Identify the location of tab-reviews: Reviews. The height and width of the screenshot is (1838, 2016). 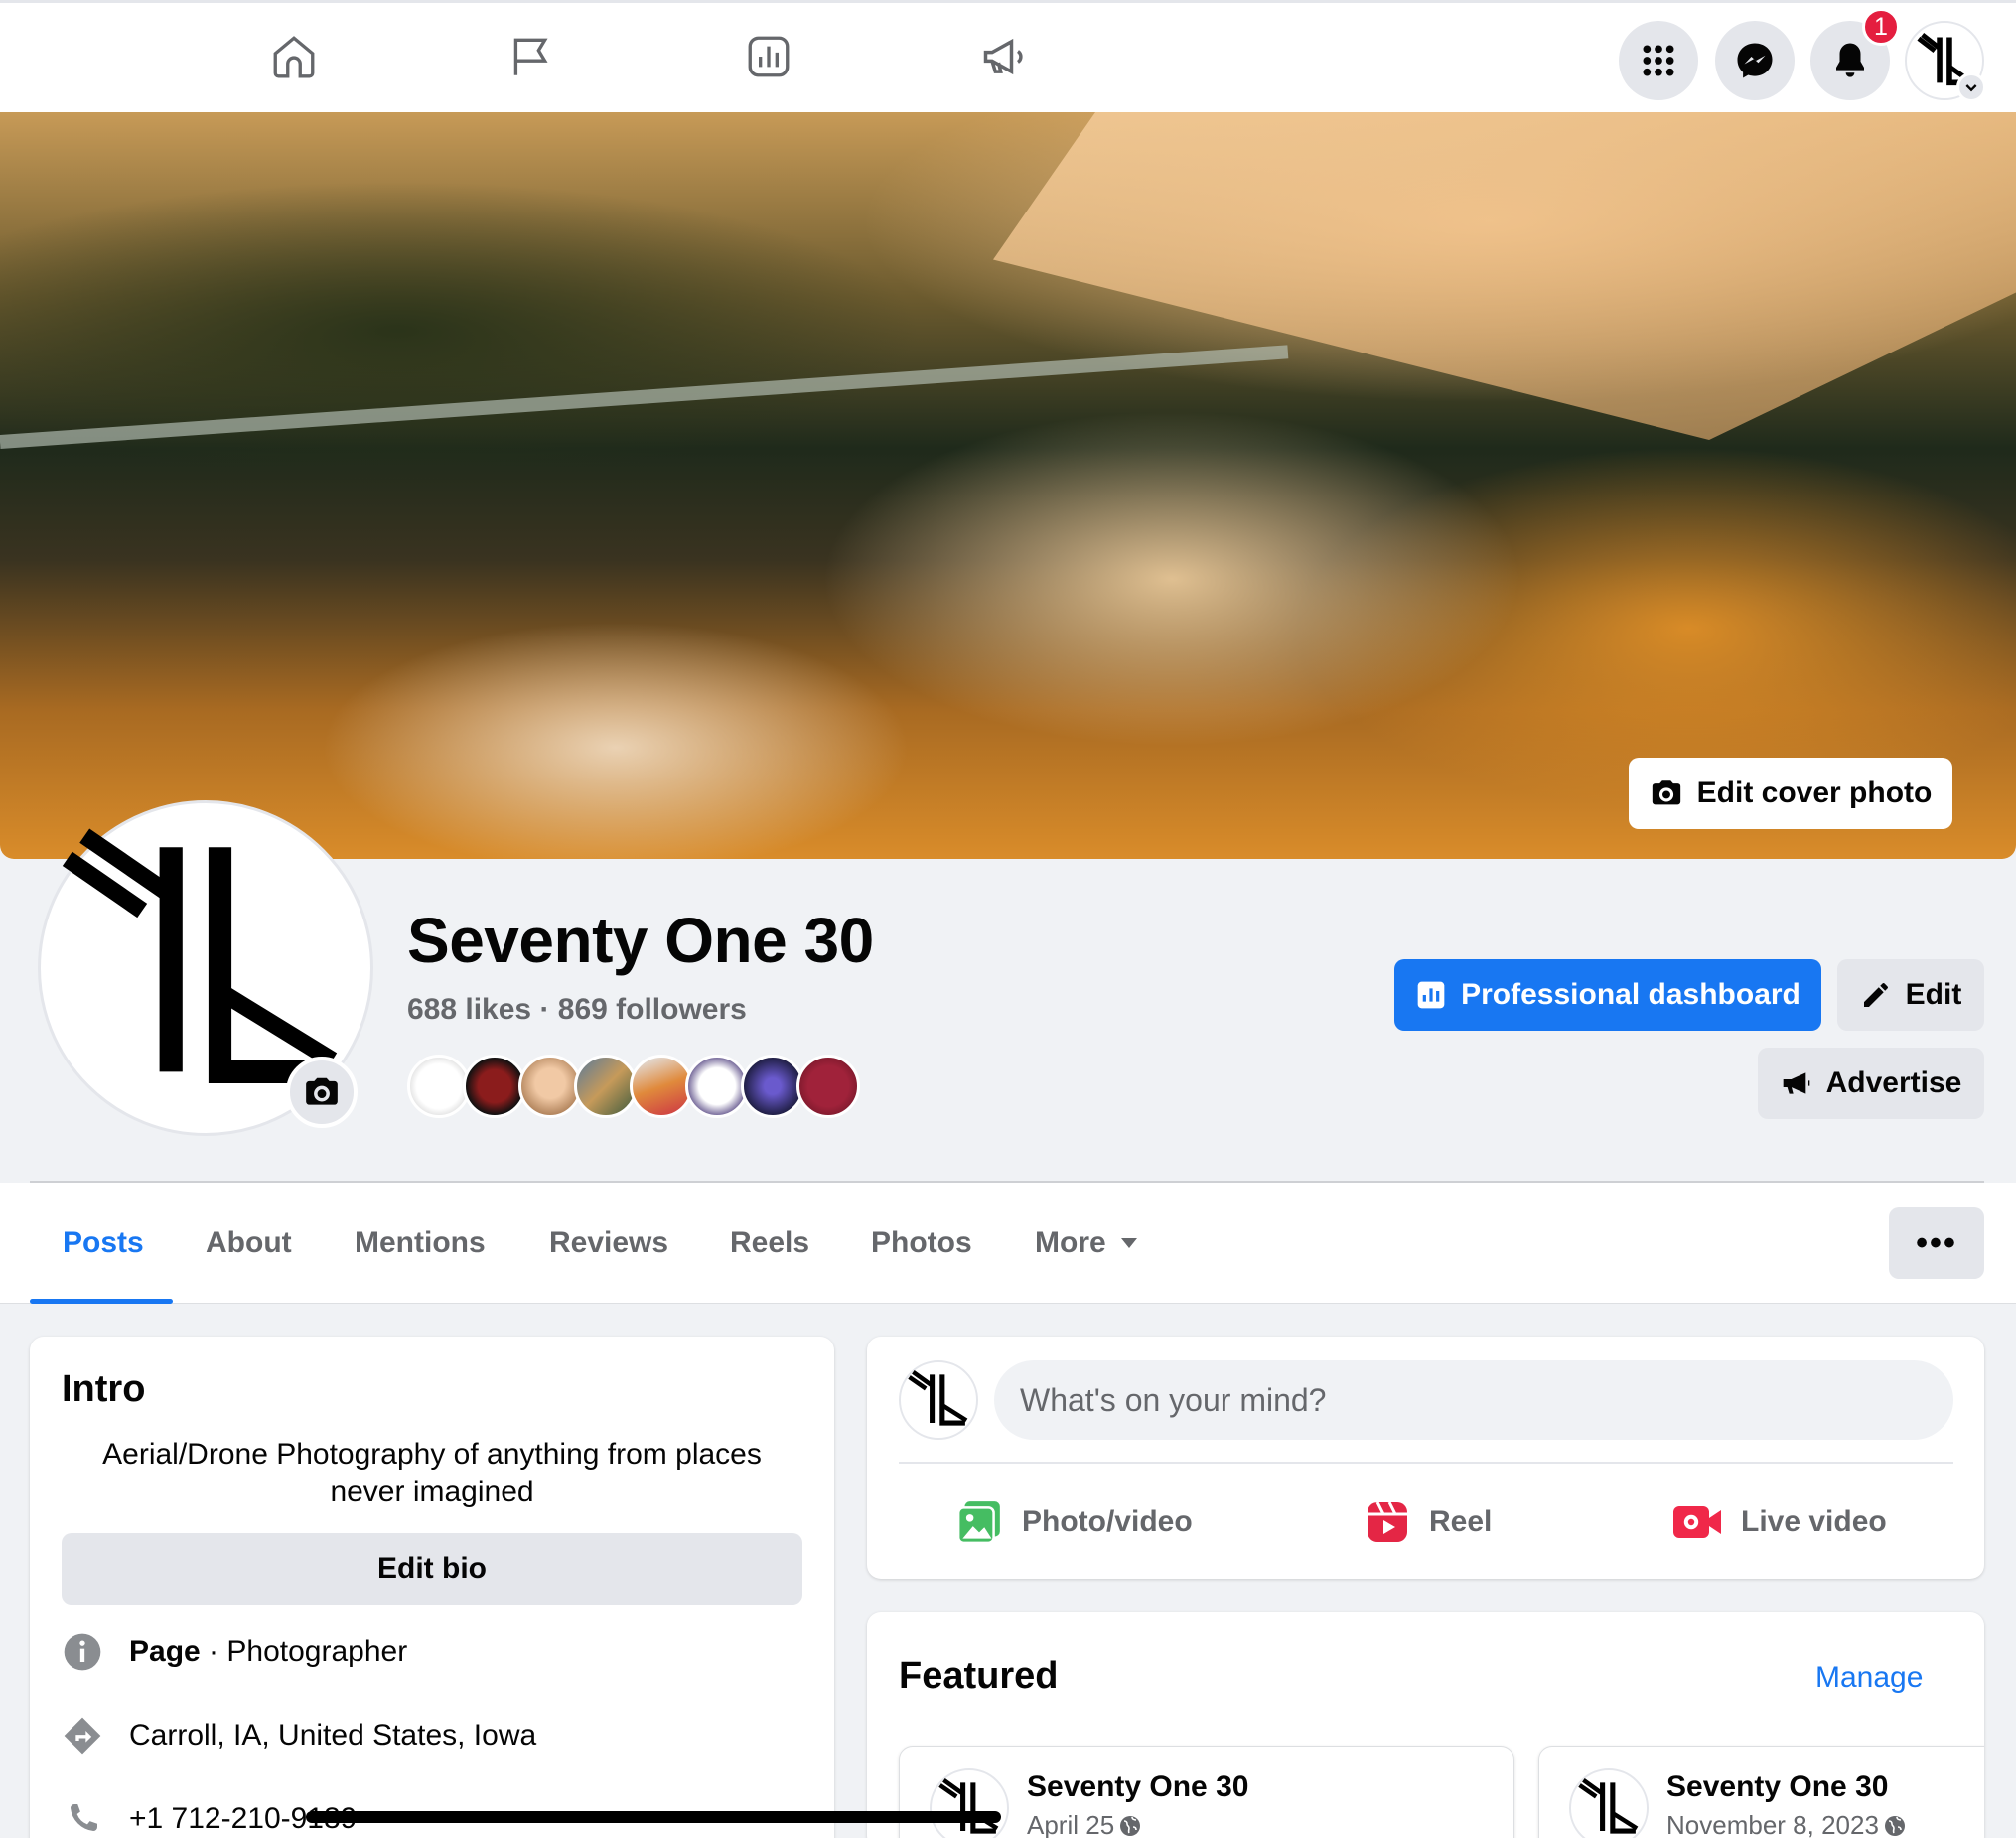
(608, 1243).